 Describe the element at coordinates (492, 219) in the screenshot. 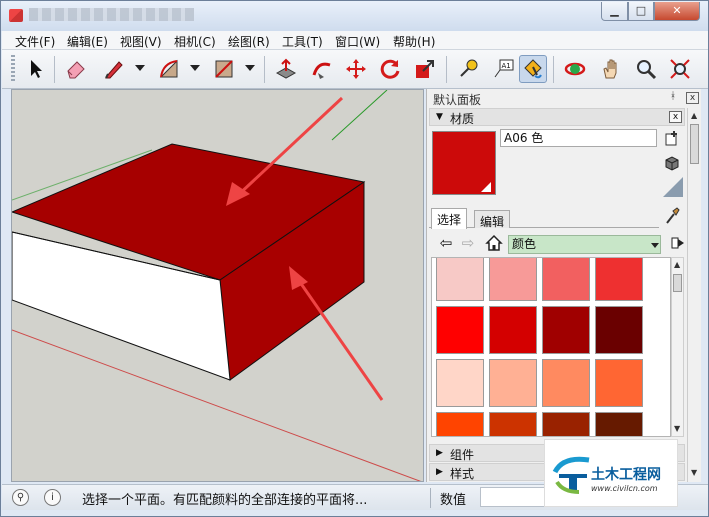

I see `tab-edit: 编辑` at that location.